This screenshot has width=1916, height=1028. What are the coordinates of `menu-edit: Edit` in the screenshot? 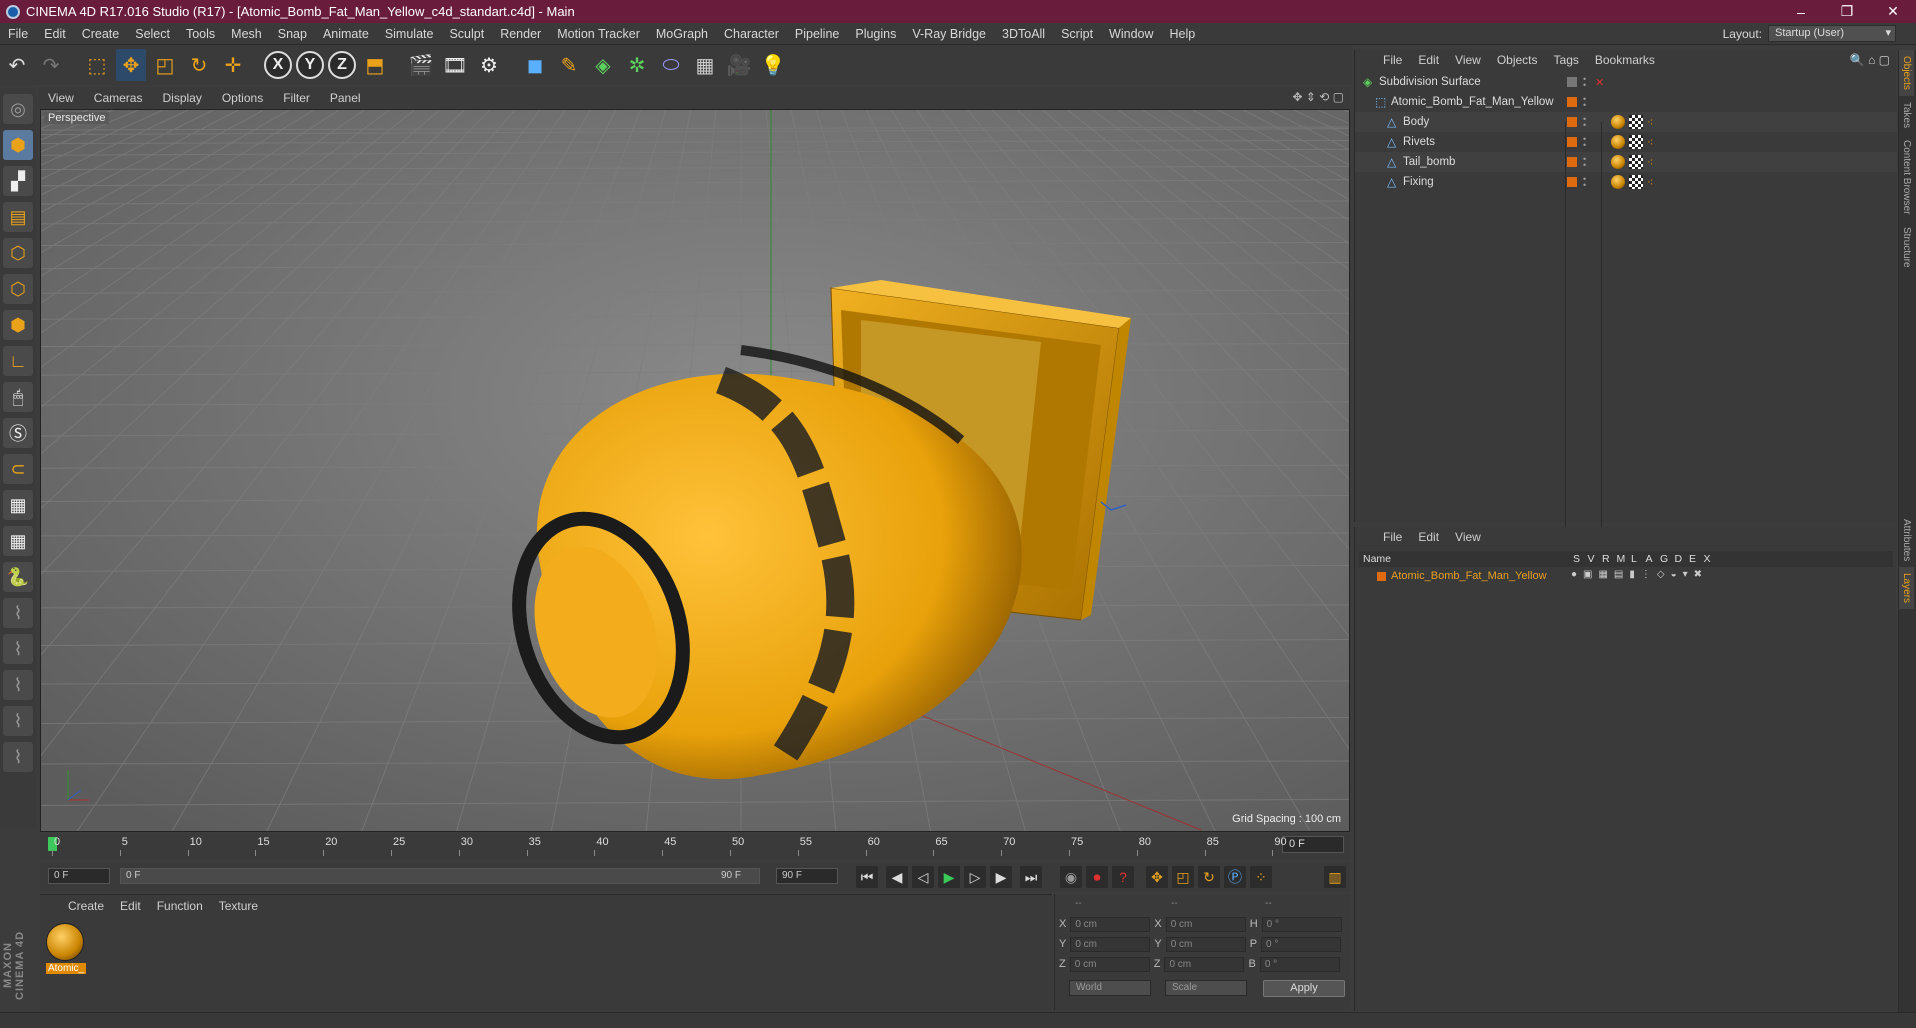 It's located at (55, 34).